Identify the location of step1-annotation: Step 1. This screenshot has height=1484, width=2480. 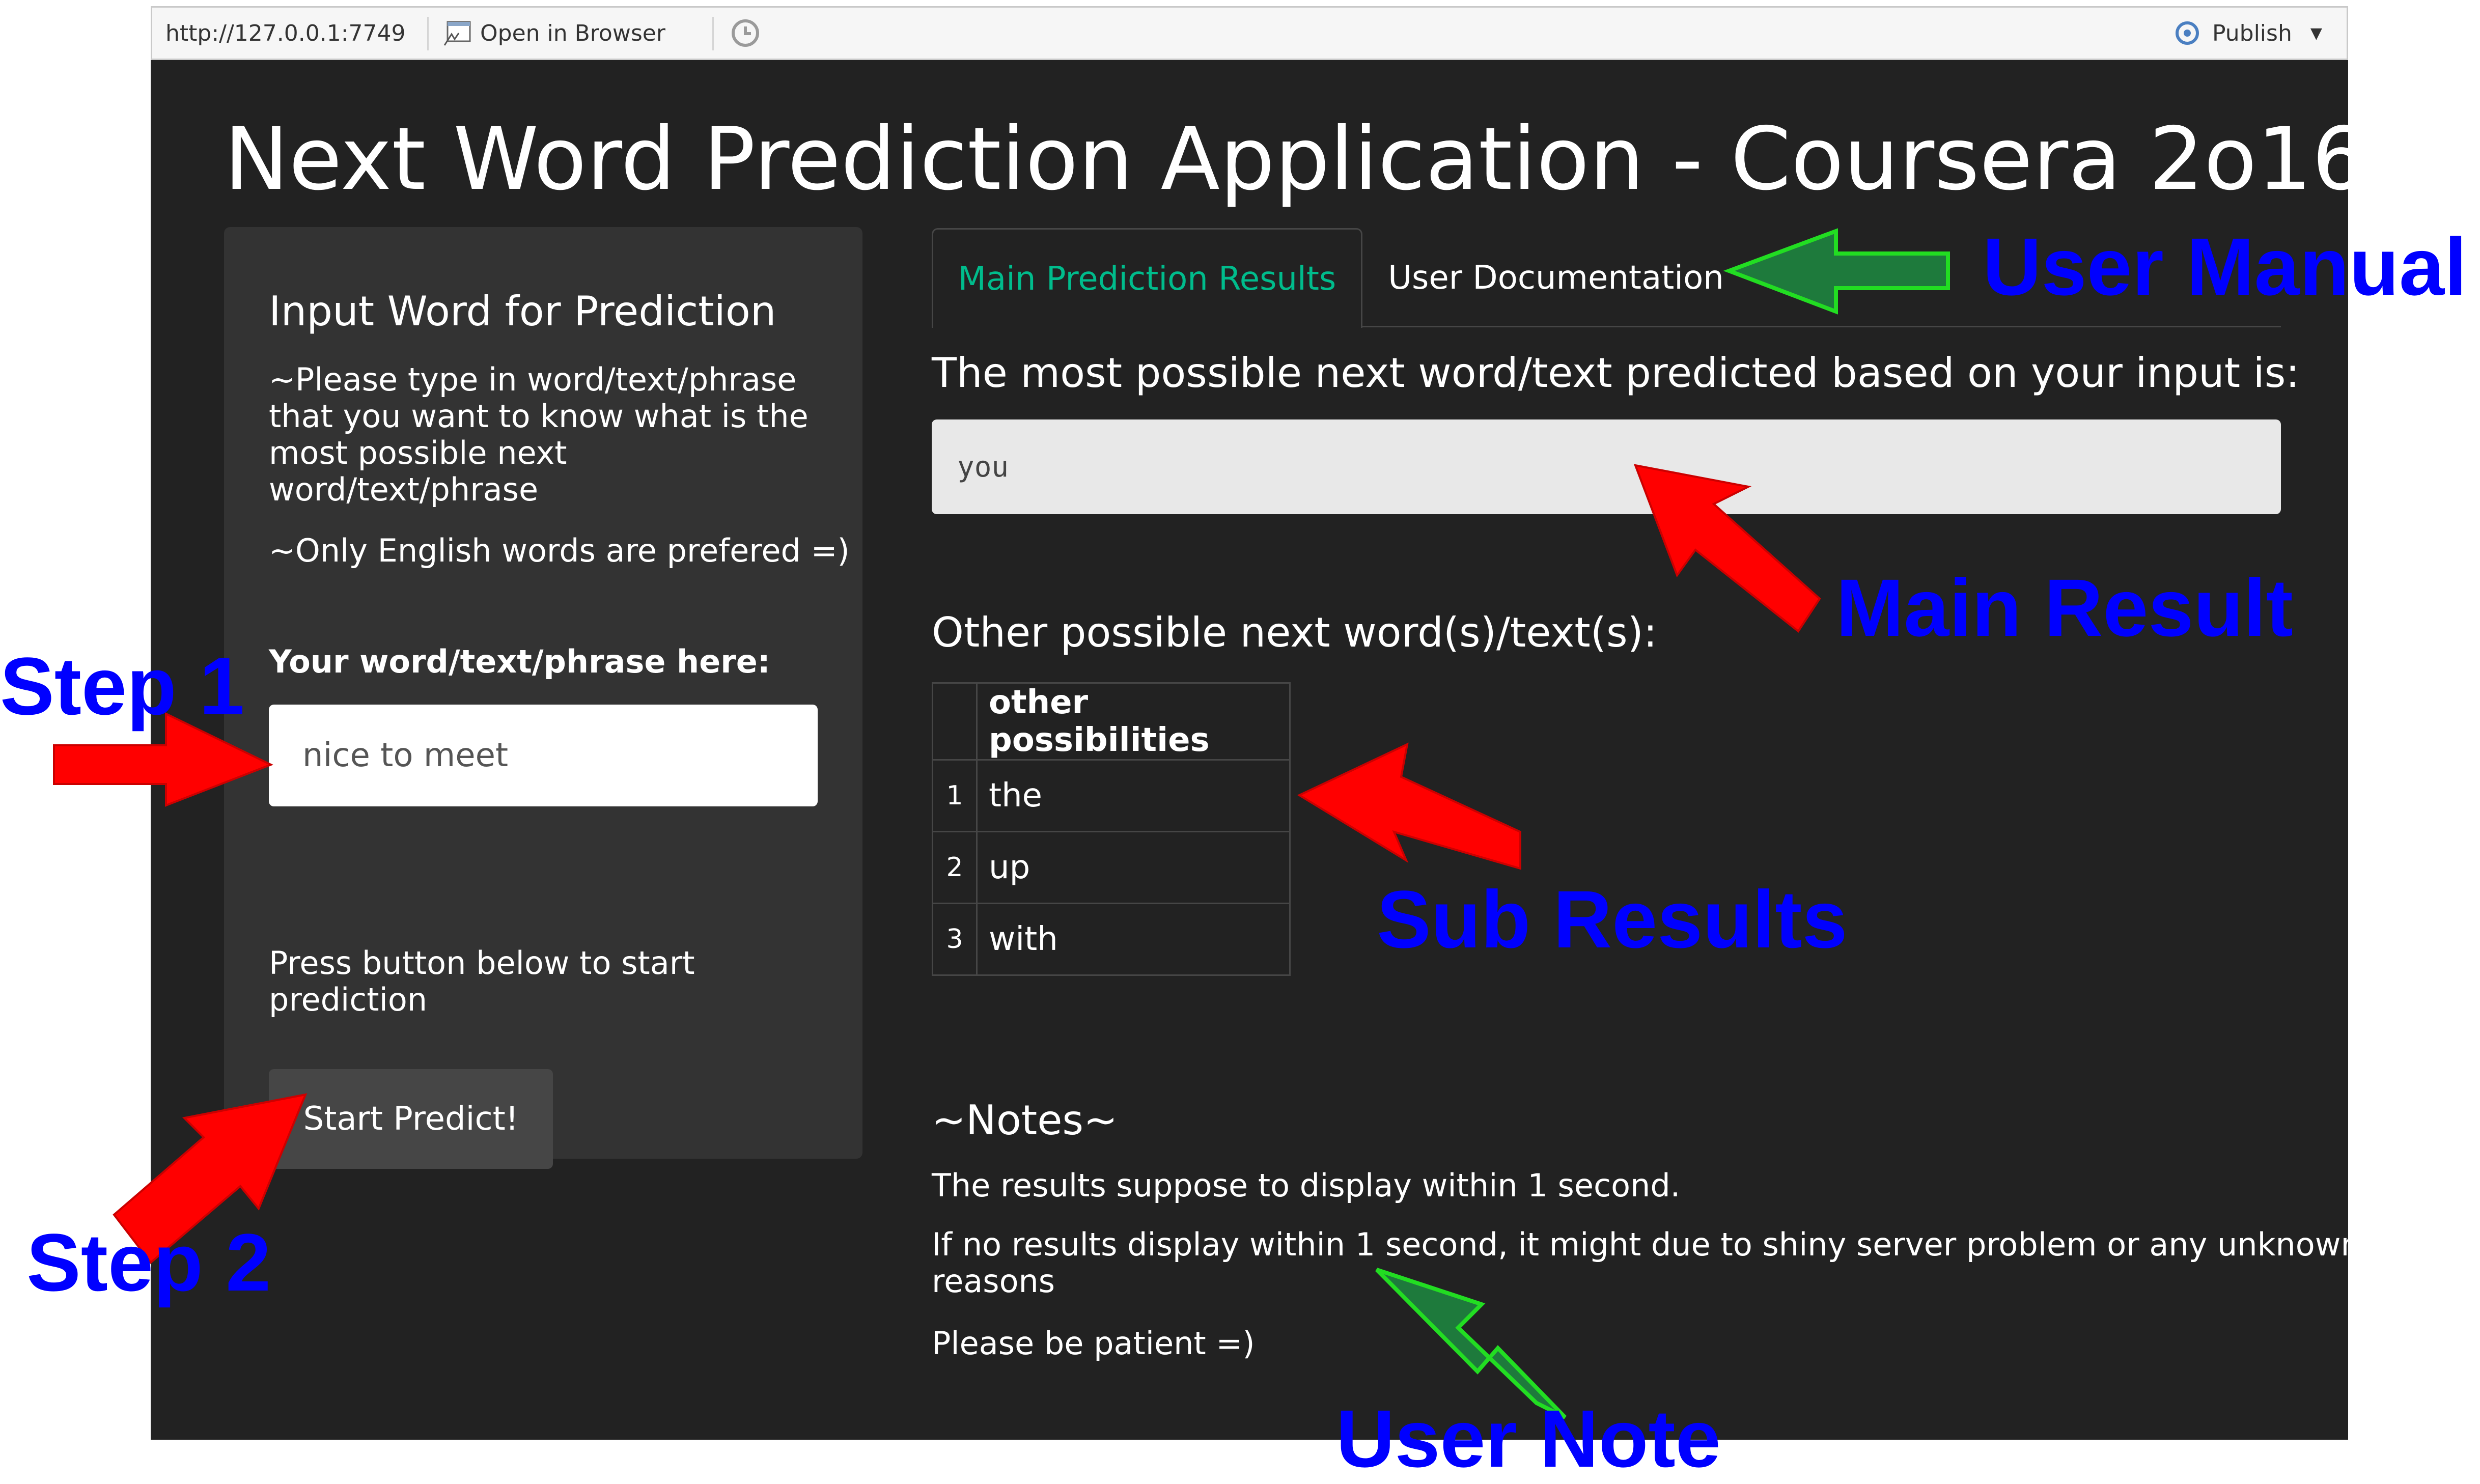
(122, 686).